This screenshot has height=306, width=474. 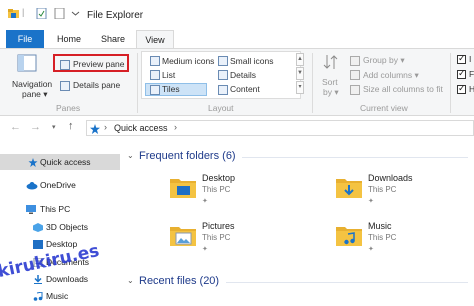 What do you see at coordinates (280, 128) in the screenshot?
I see `address-field: › Quick access ›` at bounding box center [280, 128].